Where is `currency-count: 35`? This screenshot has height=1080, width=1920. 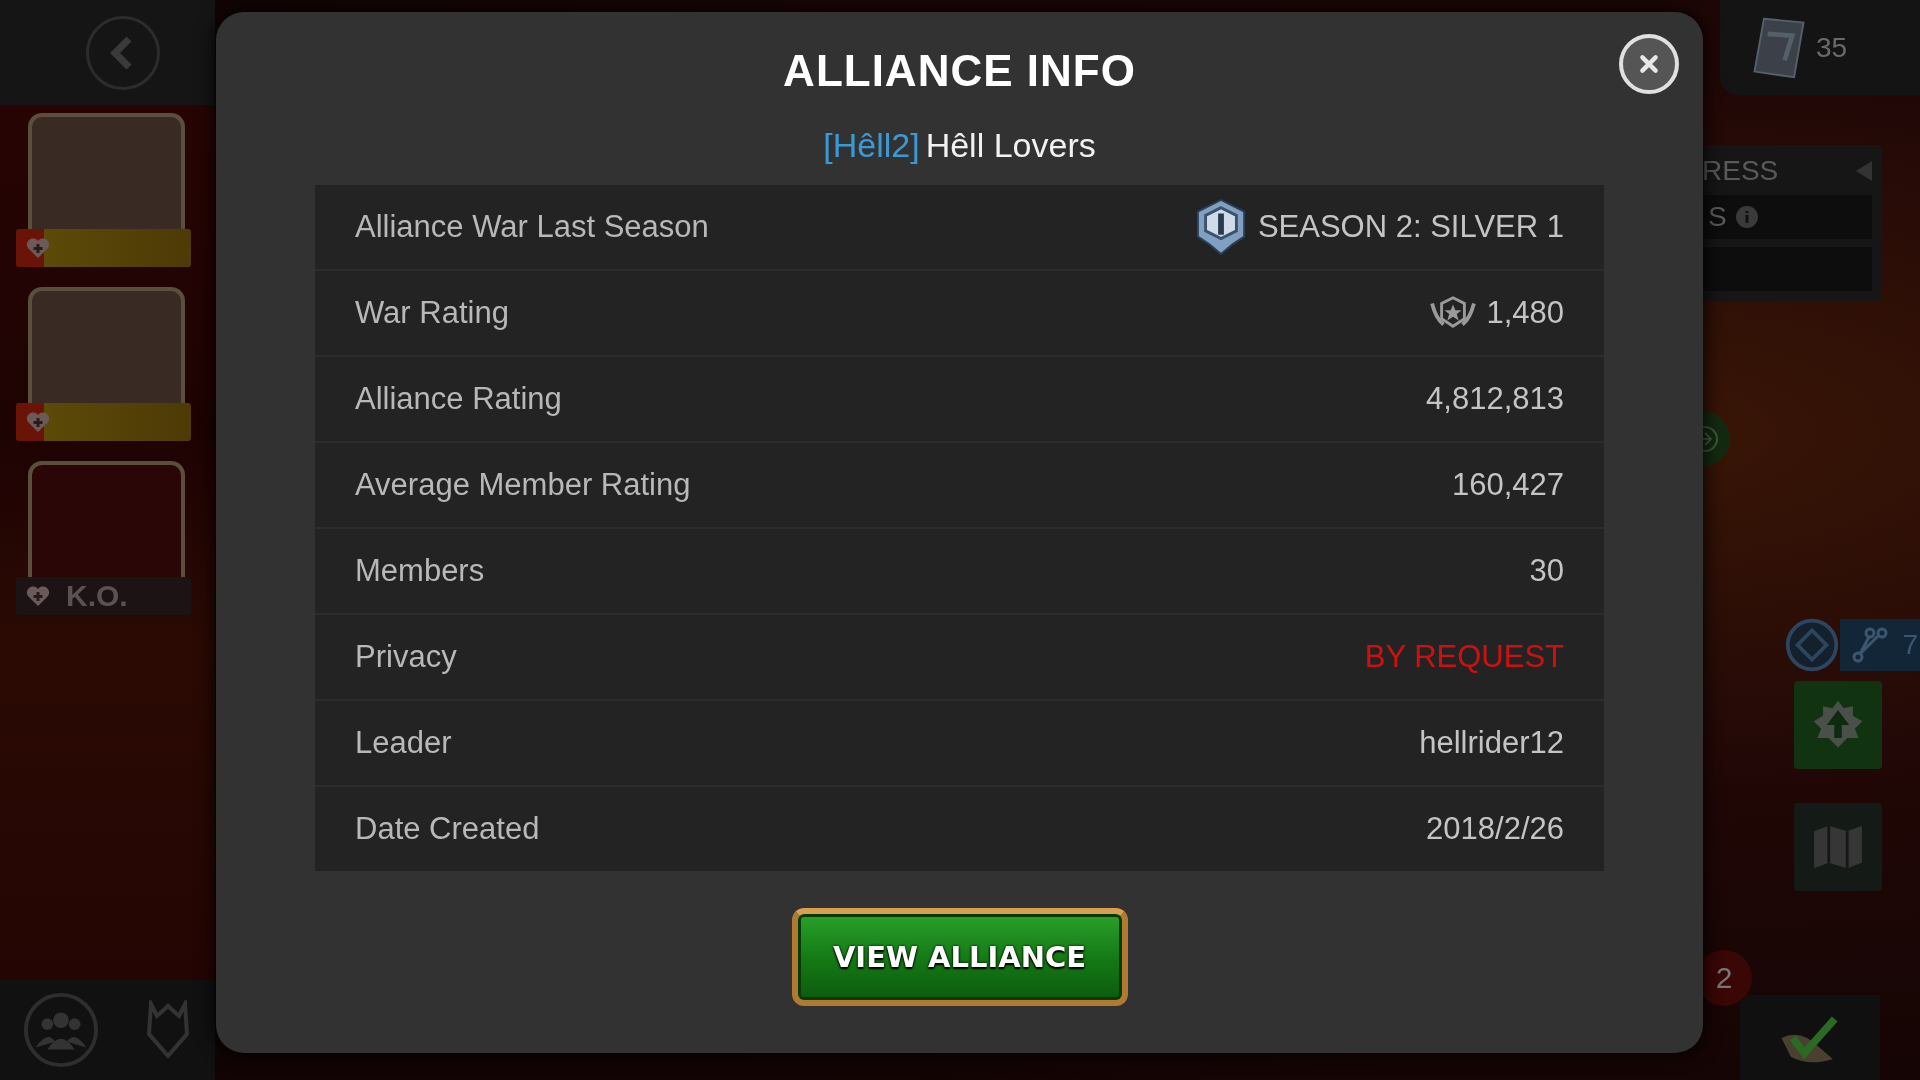 currency-count: 35 is located at coordinates (1832, 47).